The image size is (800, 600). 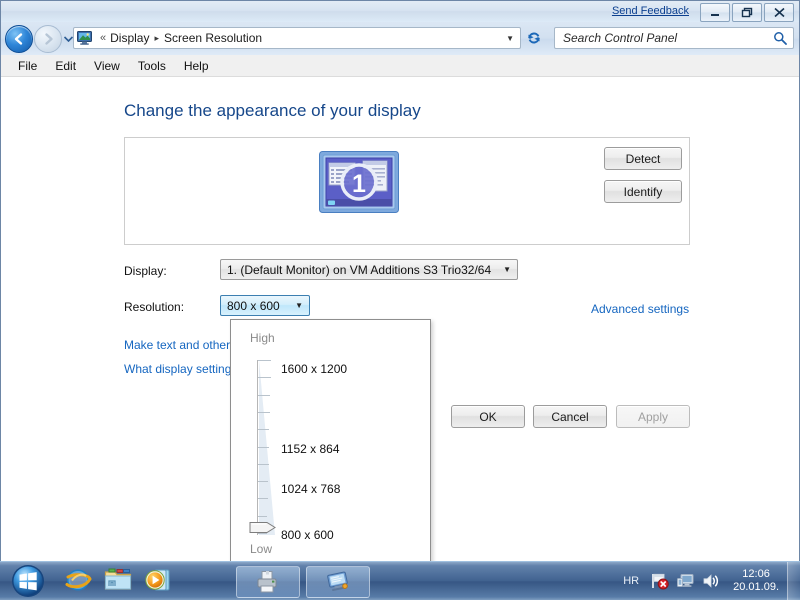 What do you see at coordinates (263, 527) in the screenshot?
I see `slider-thumb` at bounding box center [263, 527].